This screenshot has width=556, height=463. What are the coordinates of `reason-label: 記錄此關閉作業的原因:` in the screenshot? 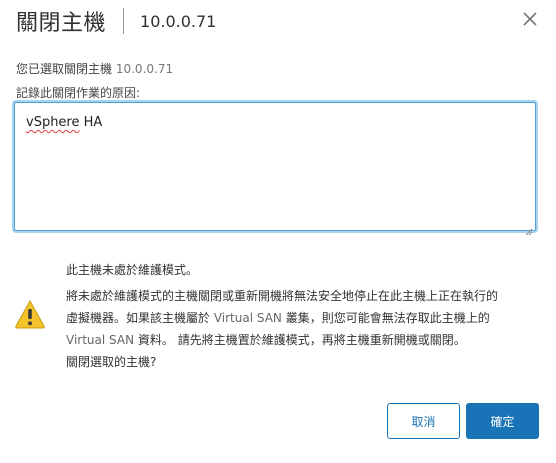 It's located at (78, 93).